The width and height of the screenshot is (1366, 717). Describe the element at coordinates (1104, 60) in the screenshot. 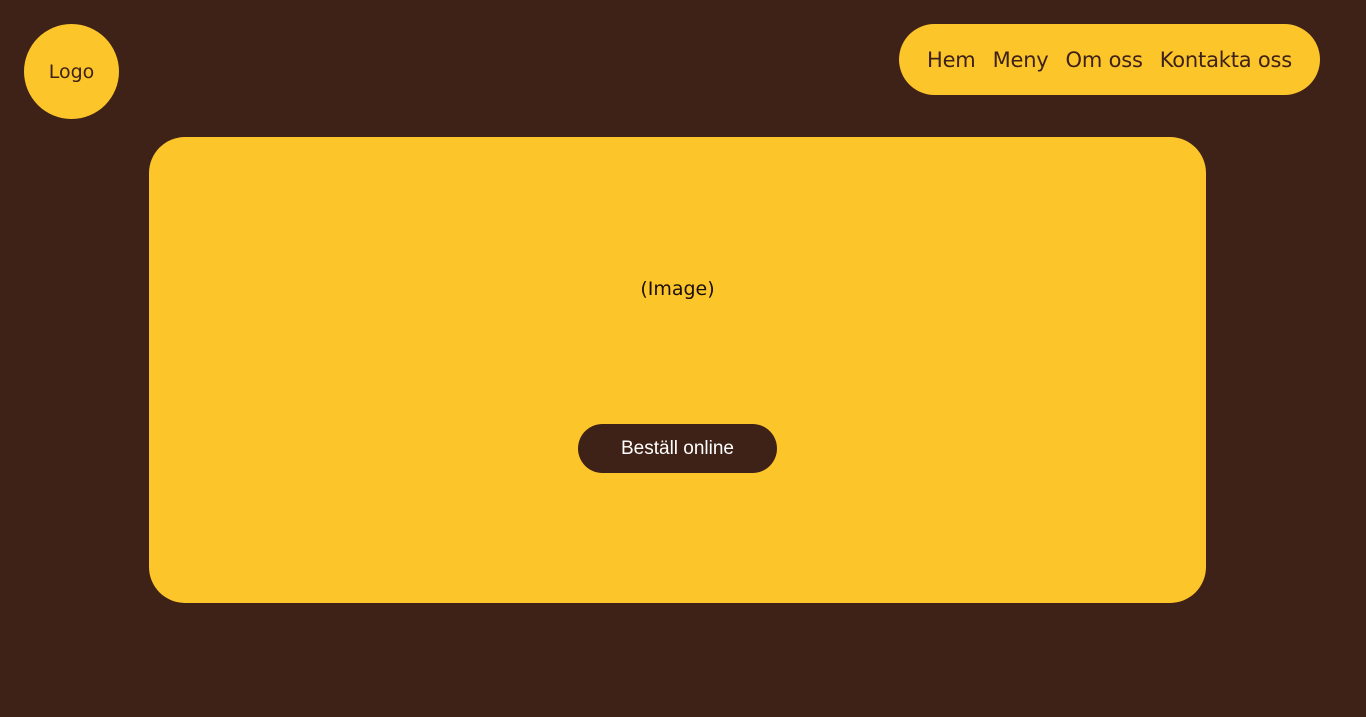

I see `nav-item-om-oss: Om oss` at that location.